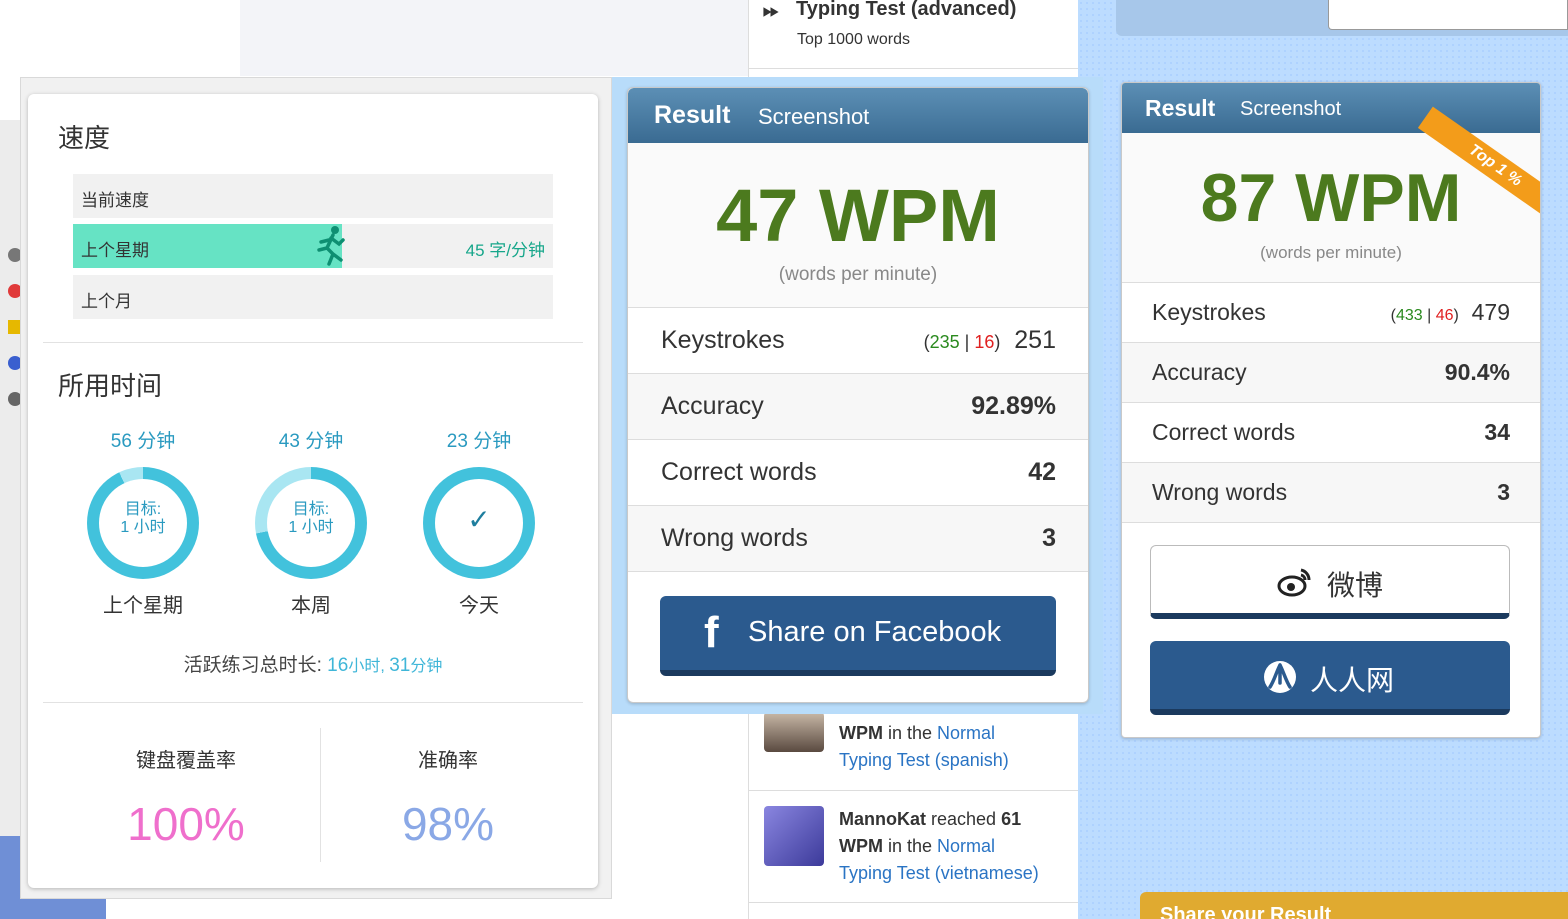 This screenshot has height=919, width=1568. Describe the element at coordinates (311, 606) in the screenshot. I see `ring-caption: 本周` at that location.